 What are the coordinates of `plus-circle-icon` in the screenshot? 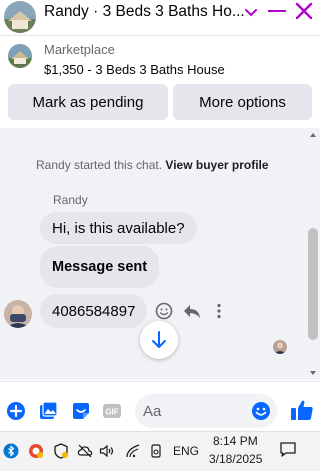 It's located at (16, 411).